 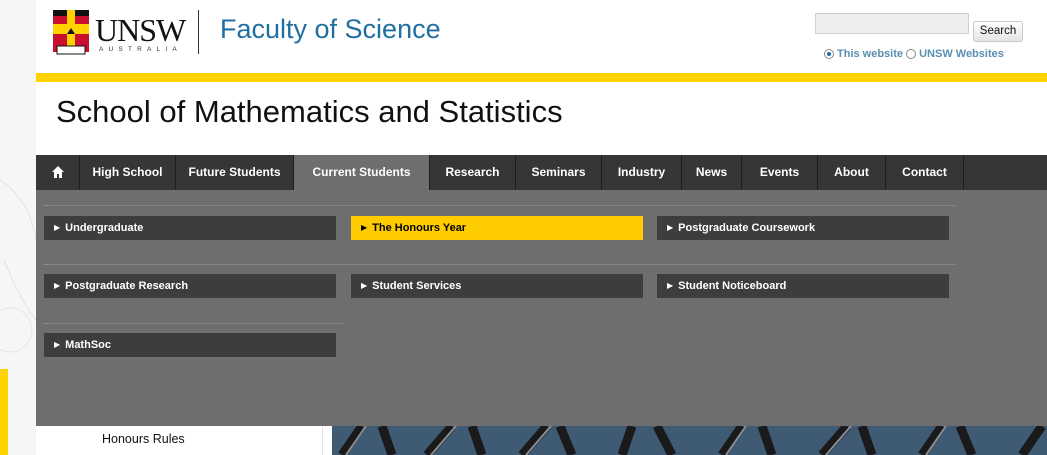 I want to click on logo-word: UNSW, so click(x=140, y=30).